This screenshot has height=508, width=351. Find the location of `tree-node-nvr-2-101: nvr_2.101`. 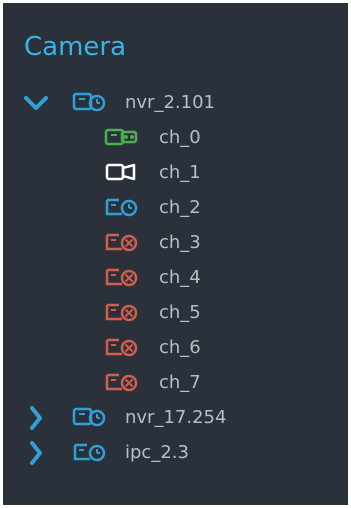

tree-node-nvr-2-101: nvr_2.101 is located at coordinates (175, 102).